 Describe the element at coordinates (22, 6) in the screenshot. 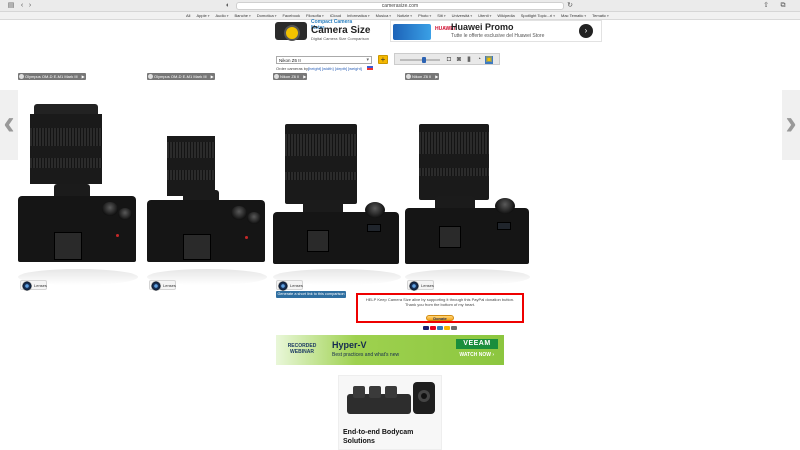

I see `back-icon: ‹` at that location.